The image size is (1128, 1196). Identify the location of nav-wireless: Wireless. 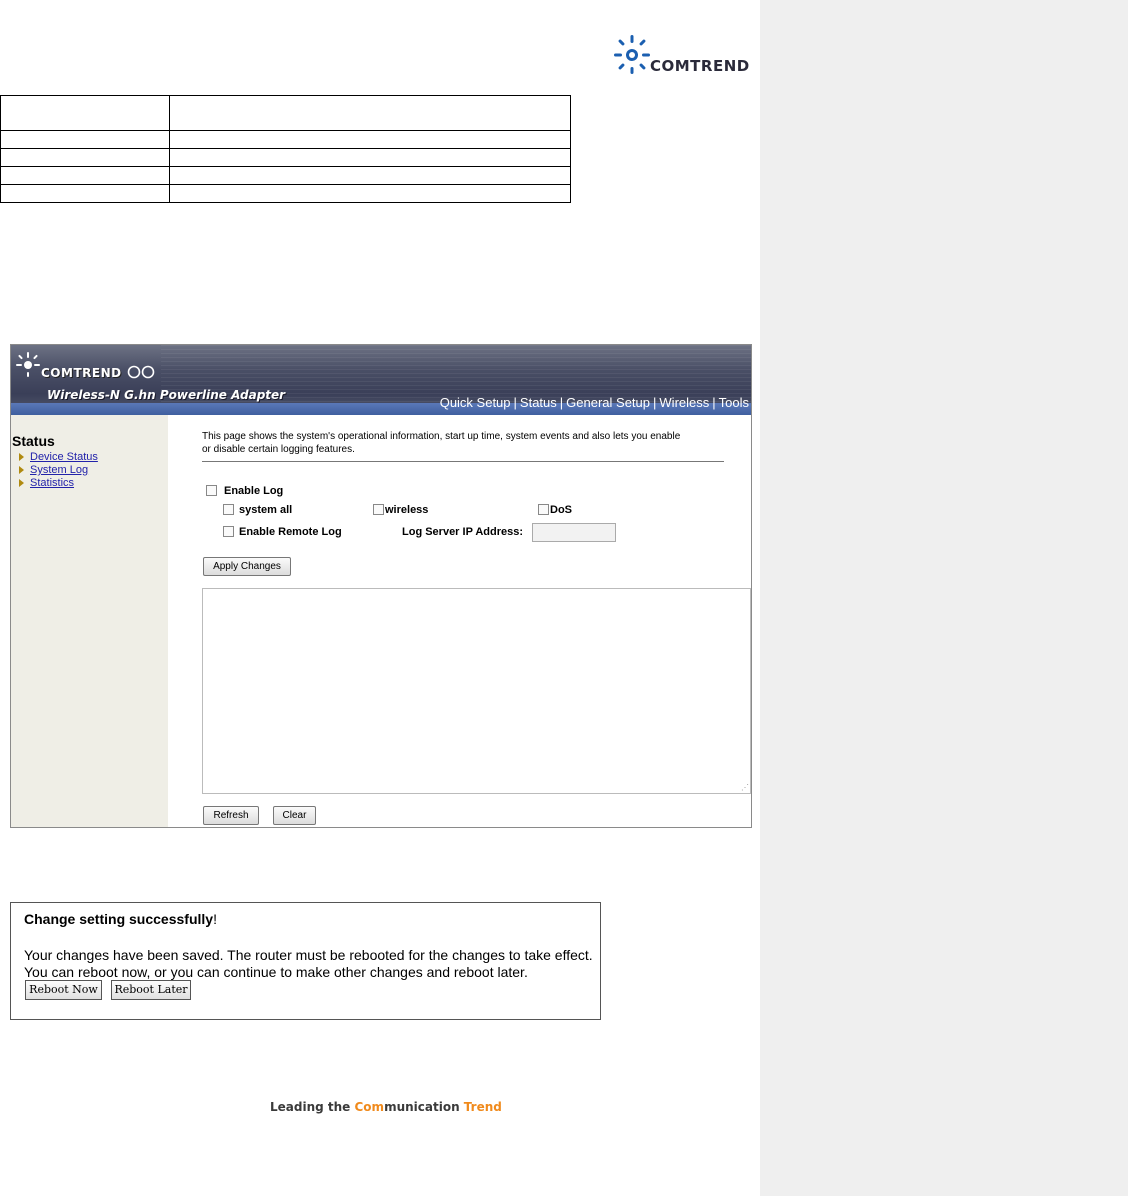
(684, 402).